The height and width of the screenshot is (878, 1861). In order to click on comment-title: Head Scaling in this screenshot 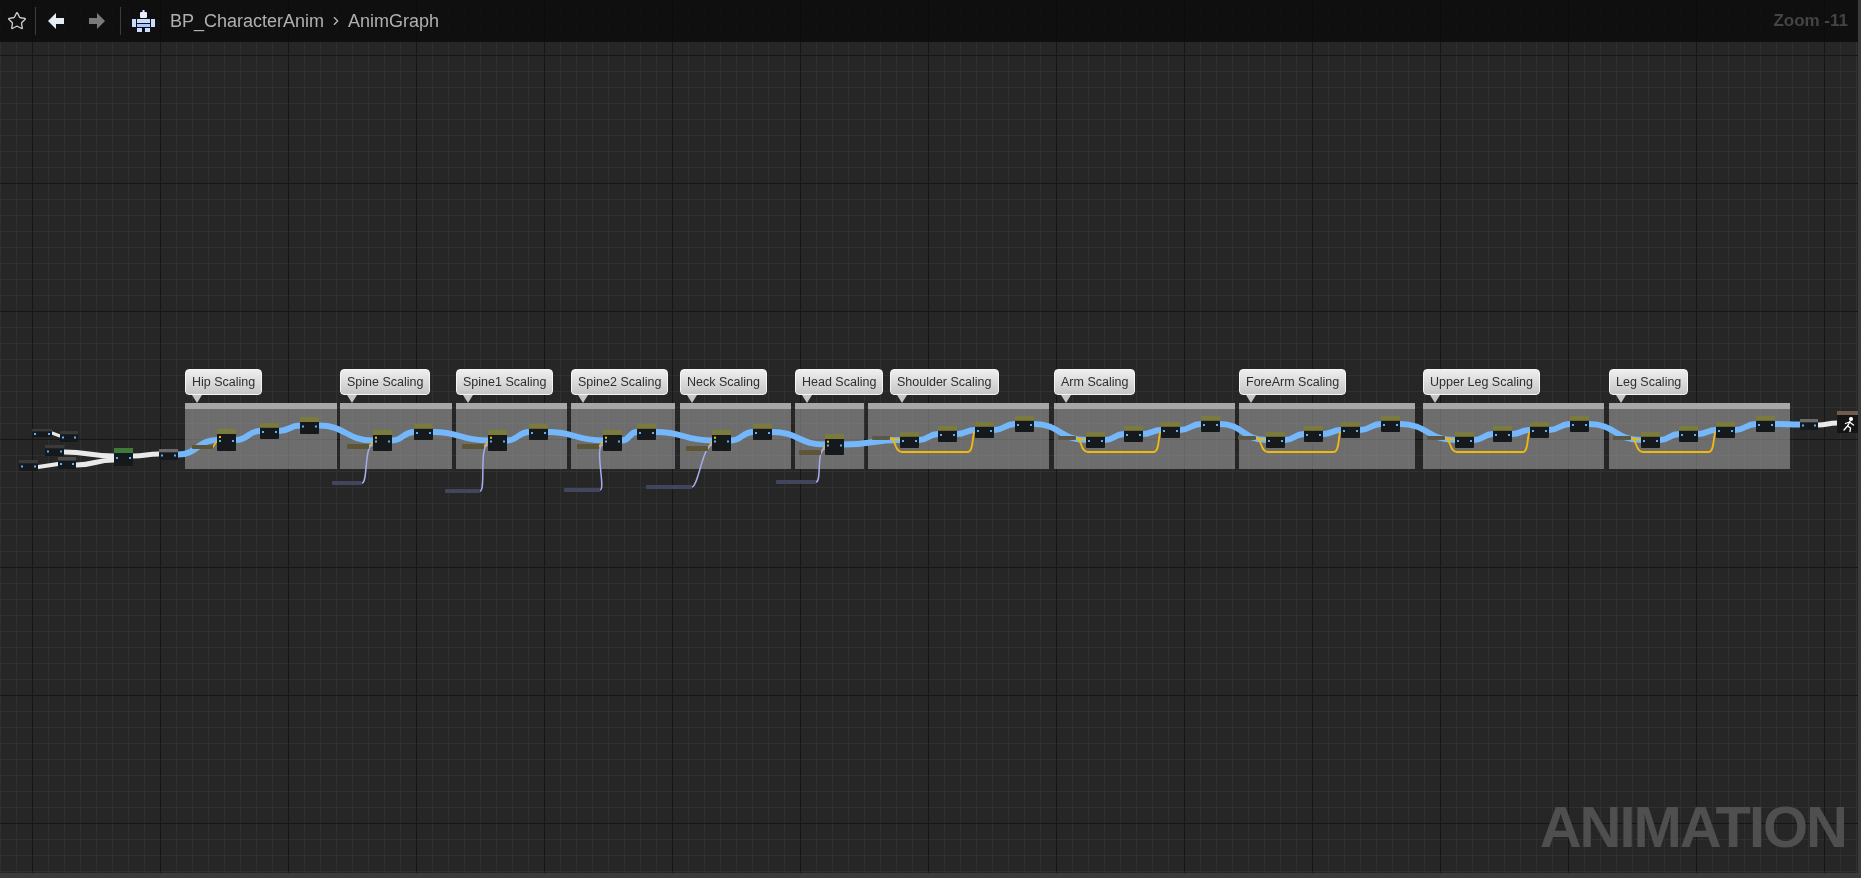, I will do `click(839, 382)`.